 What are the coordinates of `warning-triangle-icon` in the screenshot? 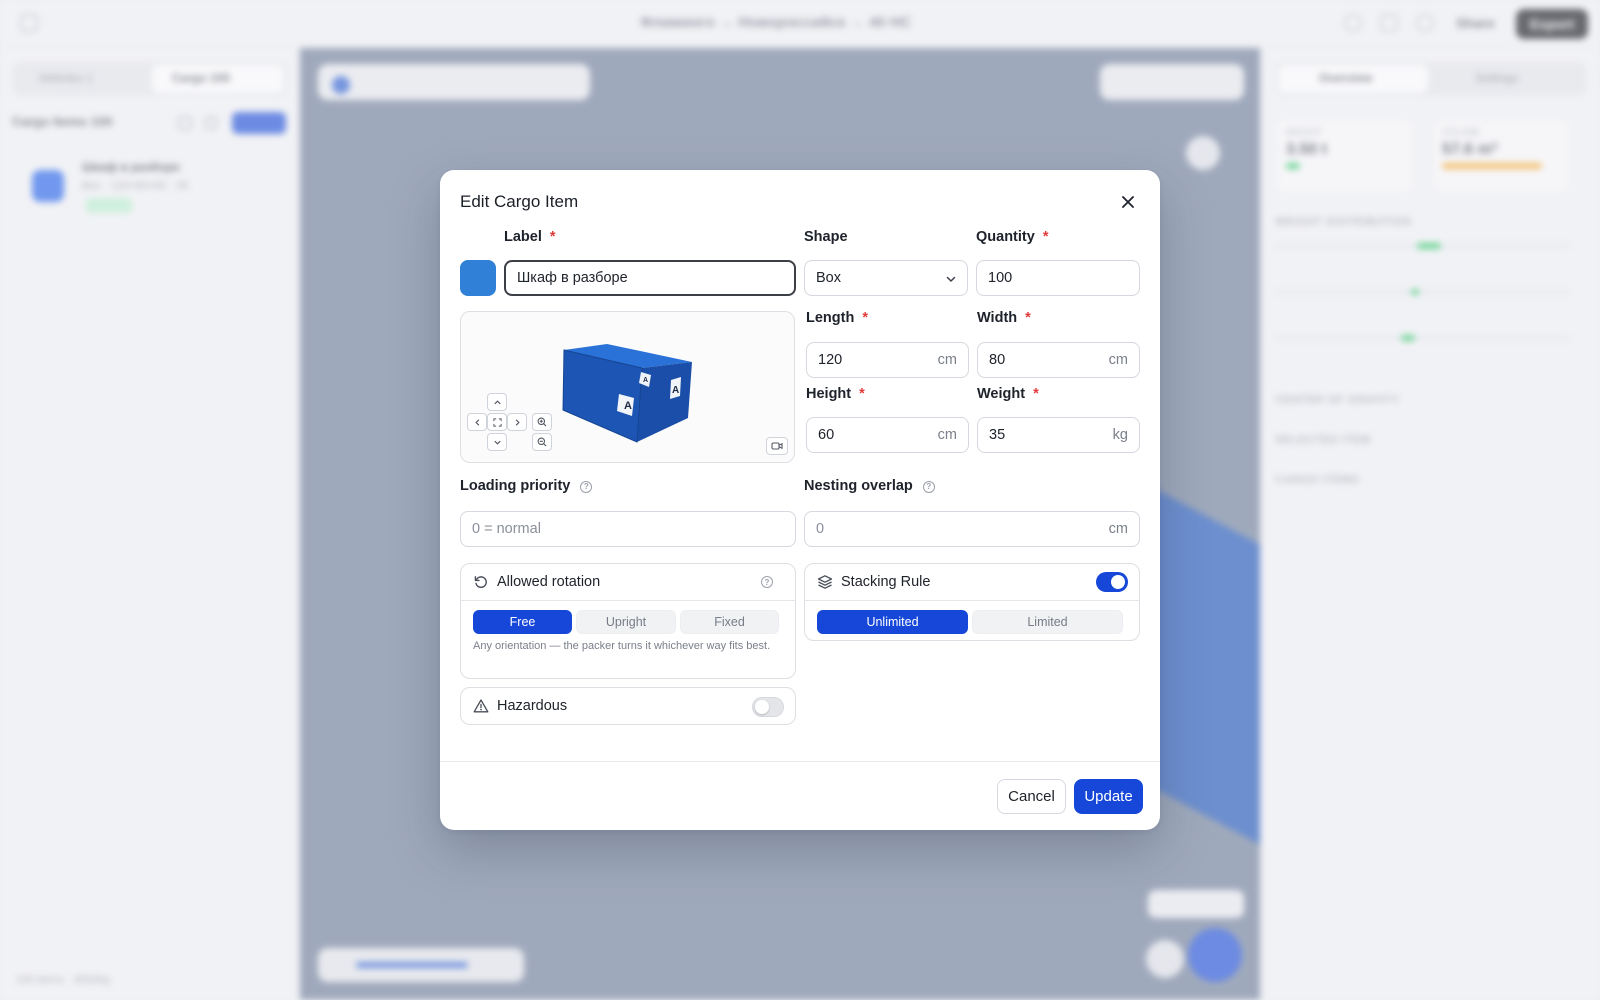 It's located at (481, 706).